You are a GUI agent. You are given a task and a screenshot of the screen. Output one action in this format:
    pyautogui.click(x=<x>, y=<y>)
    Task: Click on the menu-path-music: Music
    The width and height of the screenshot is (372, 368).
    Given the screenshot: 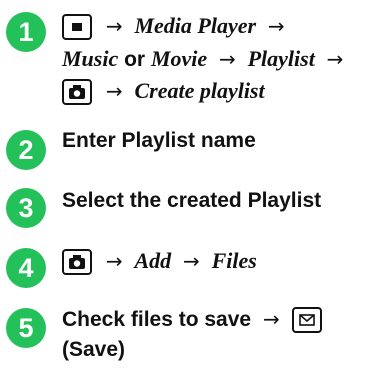 What is the action you would take?
    pyautogui.click(x=90, y=58)
    